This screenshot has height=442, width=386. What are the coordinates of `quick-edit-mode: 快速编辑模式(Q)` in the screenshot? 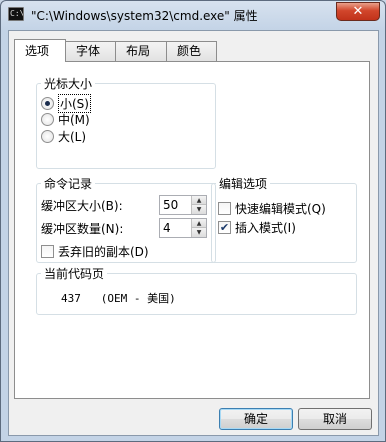 It's located at (272, 208).